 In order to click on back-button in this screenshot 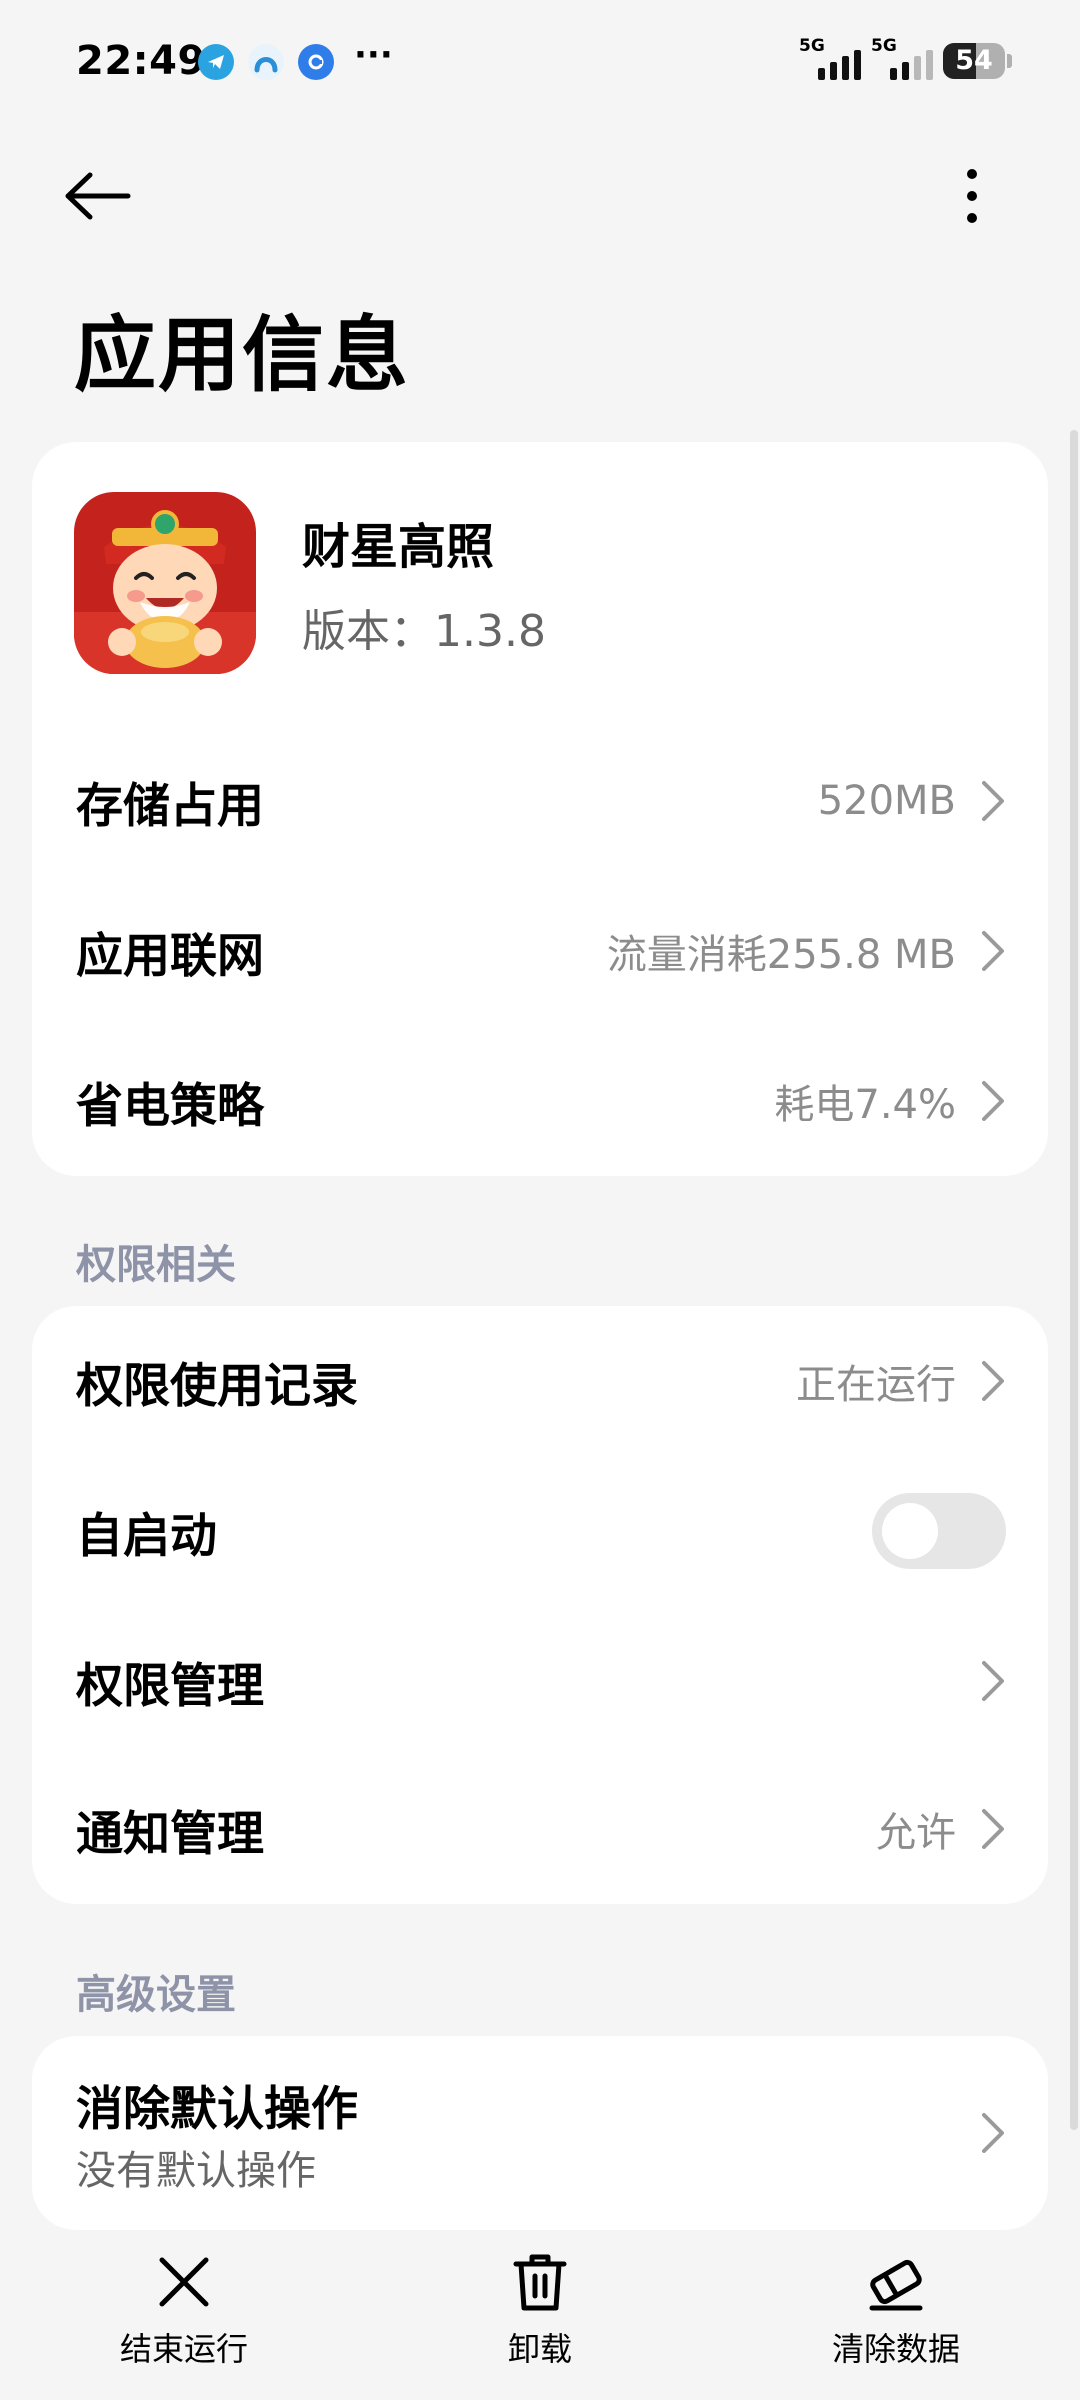, I will do `click(107, 196)`.